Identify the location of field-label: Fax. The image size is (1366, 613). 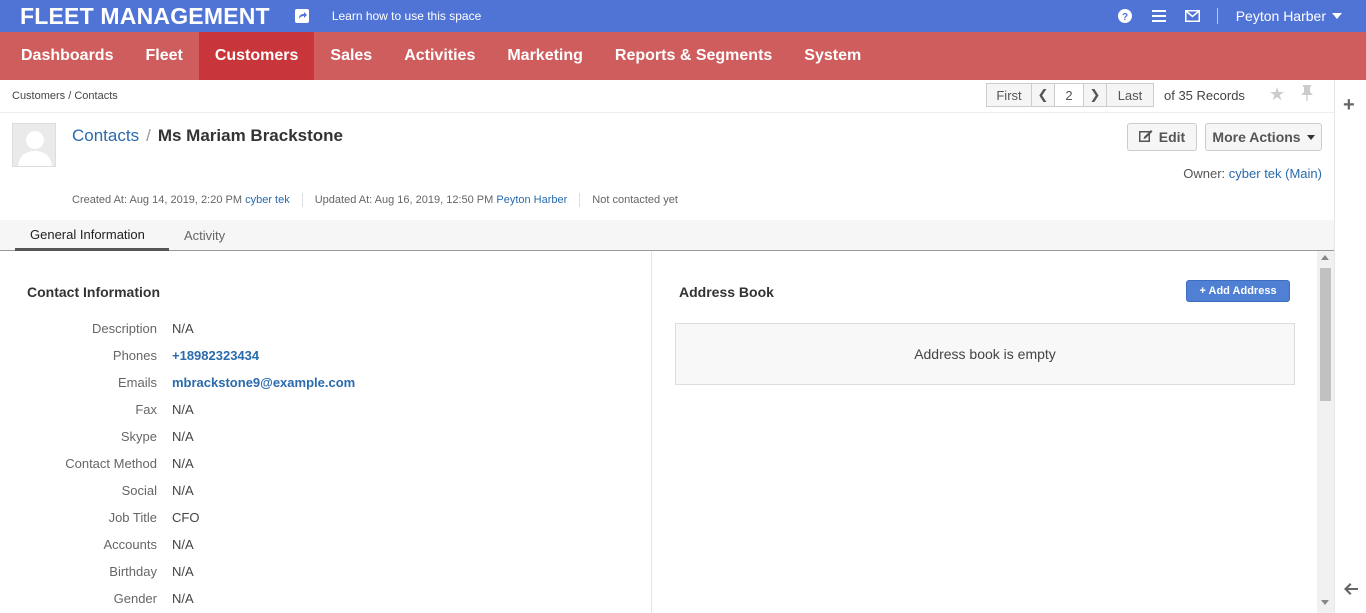
(146, 409).